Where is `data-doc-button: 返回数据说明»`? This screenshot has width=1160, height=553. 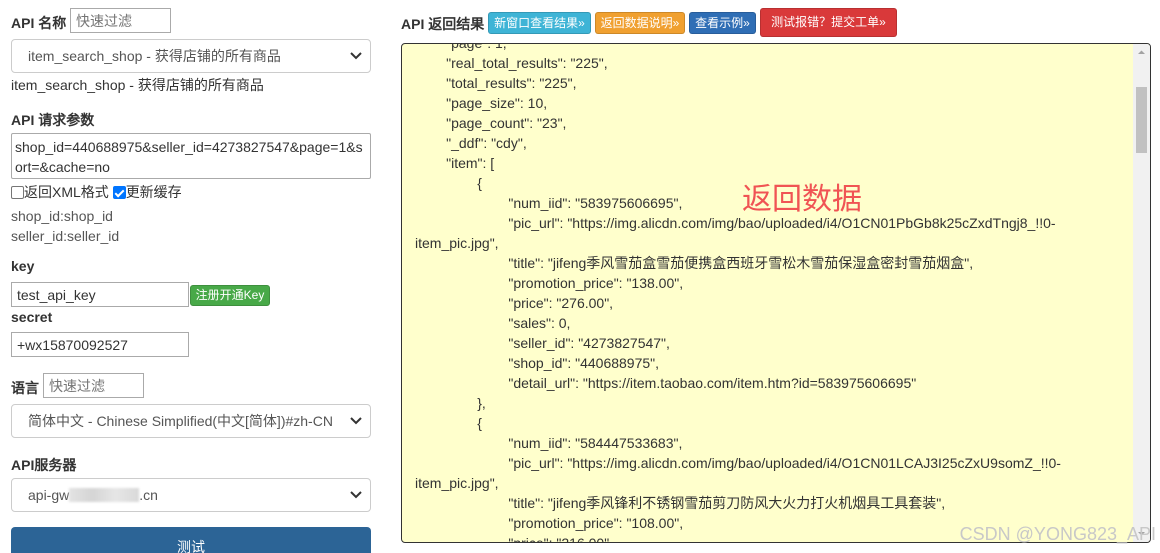
data-doc-button: 返回数据说明» is located at coordinates (640, 23).